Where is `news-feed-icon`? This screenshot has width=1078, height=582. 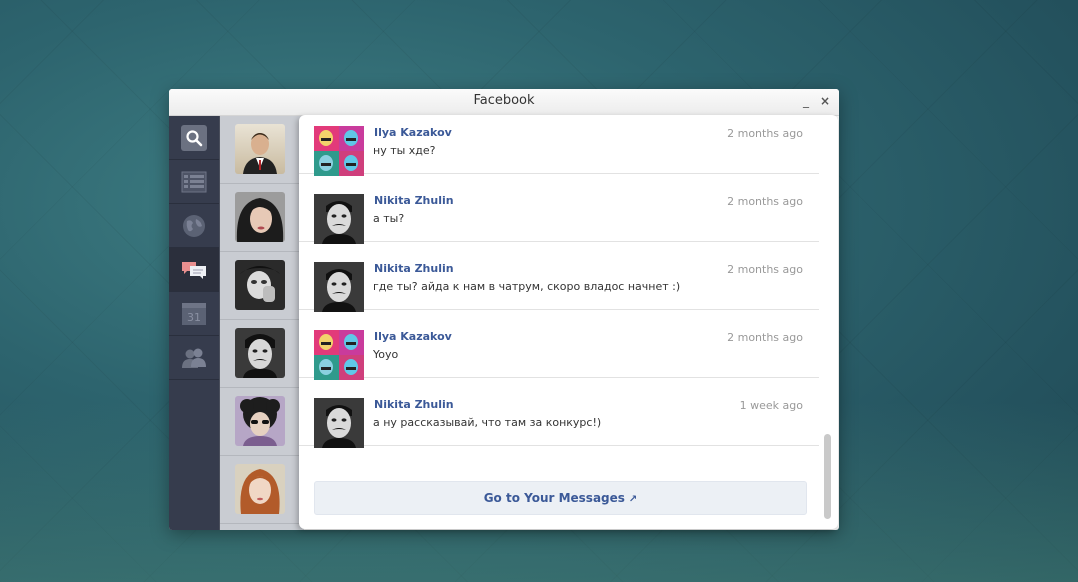 news-feed-icon is located at coordinates (194, 182).